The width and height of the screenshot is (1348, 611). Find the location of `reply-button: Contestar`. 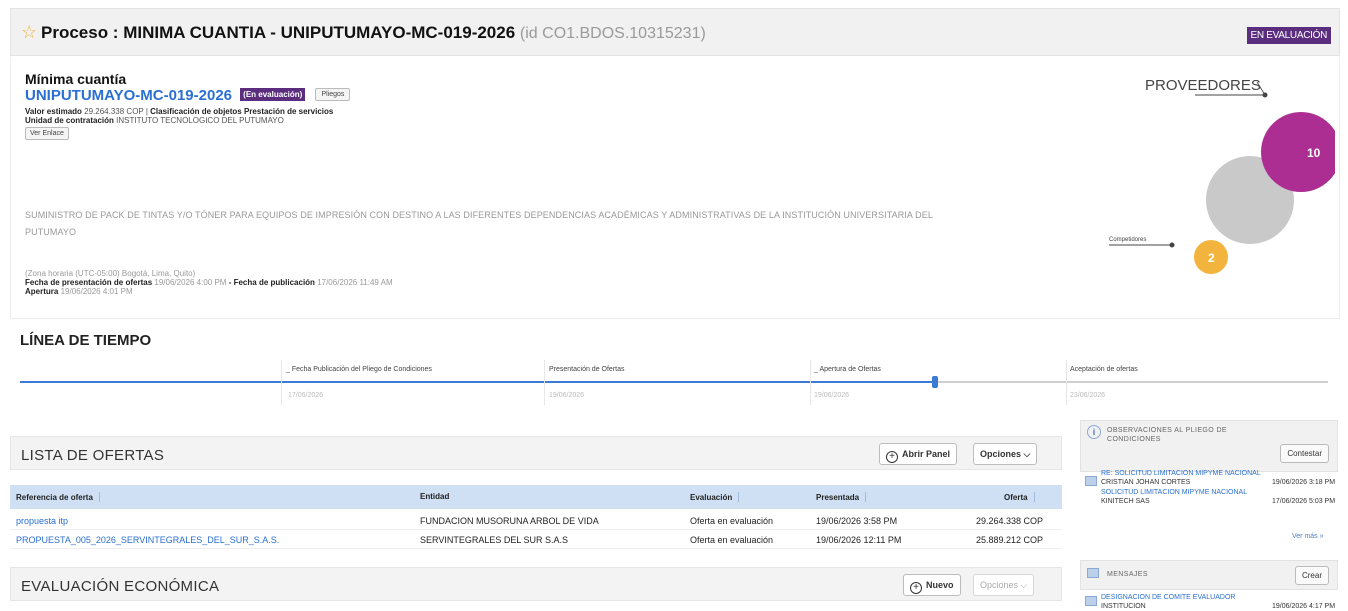

reply-button: Contestar is located at coordinates (1304, 453).